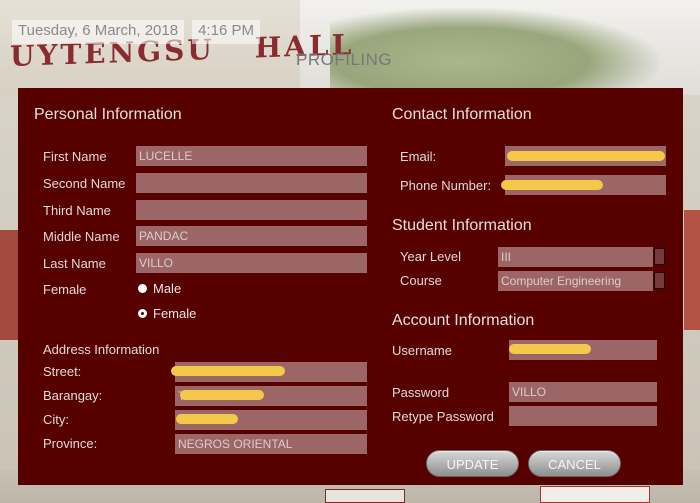 Image resolution: width=700 pixels, height=503 pixels. Describe the element at coordinates (70, 443) in the screenshot. I see `province-label: Province:` at that location.